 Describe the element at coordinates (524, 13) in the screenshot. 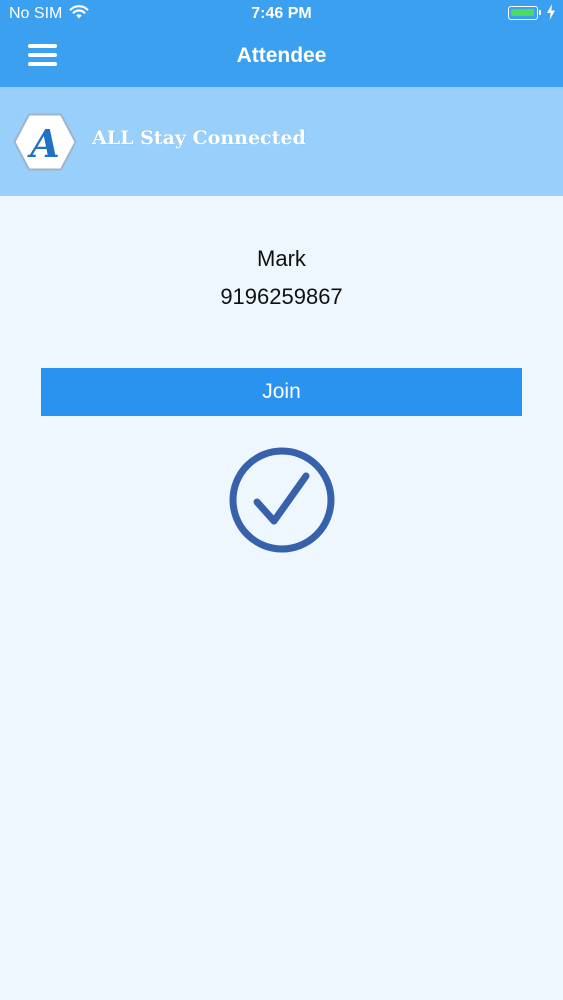

I see `battery-icon` at that location.